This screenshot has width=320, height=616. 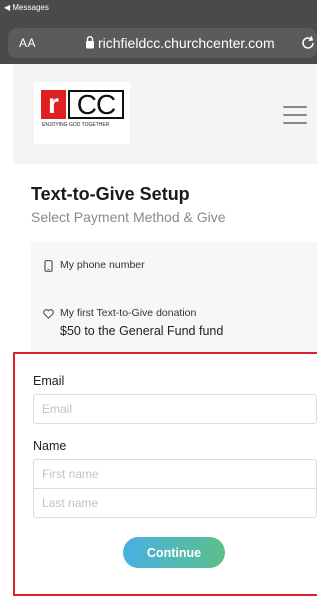 I want to click on last-name-input, so click(x=175, y=503).